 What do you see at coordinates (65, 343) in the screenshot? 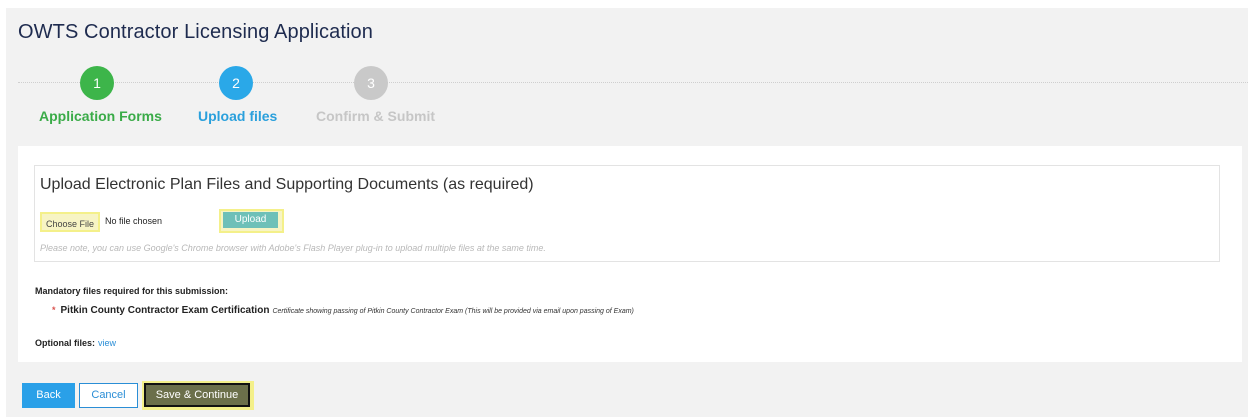
I see `optional-files-label: Optional files:` at bounding box center [65, 343].